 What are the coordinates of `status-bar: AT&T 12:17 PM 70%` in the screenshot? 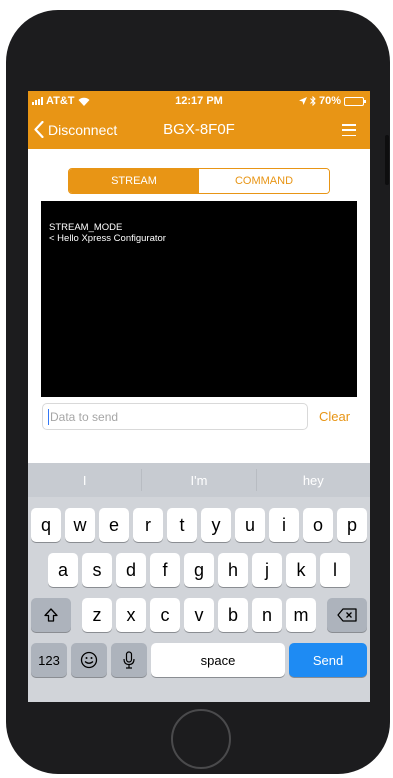 It's located at (199, 101).